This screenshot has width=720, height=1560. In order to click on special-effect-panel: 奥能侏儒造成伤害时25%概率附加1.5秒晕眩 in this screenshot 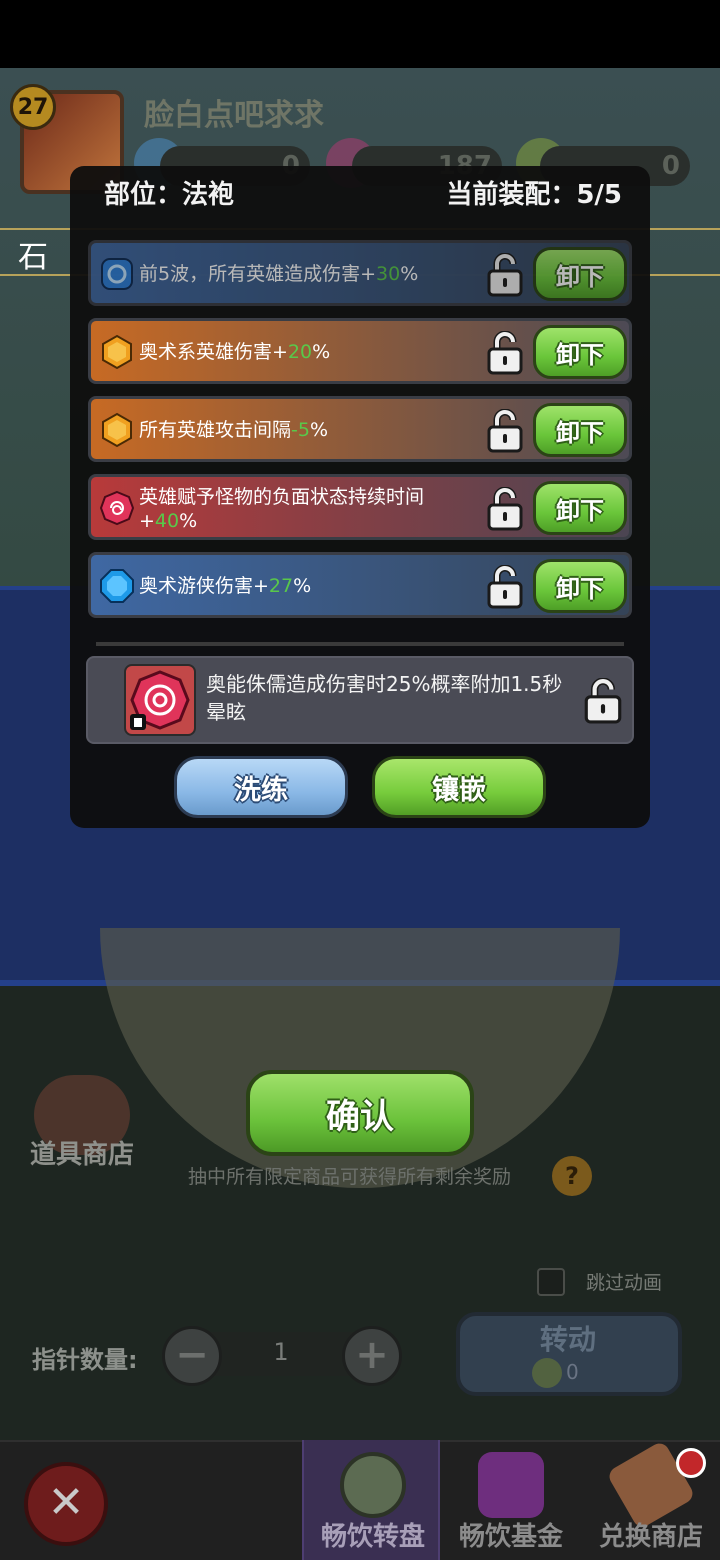, I will do `click(360, 700)`.